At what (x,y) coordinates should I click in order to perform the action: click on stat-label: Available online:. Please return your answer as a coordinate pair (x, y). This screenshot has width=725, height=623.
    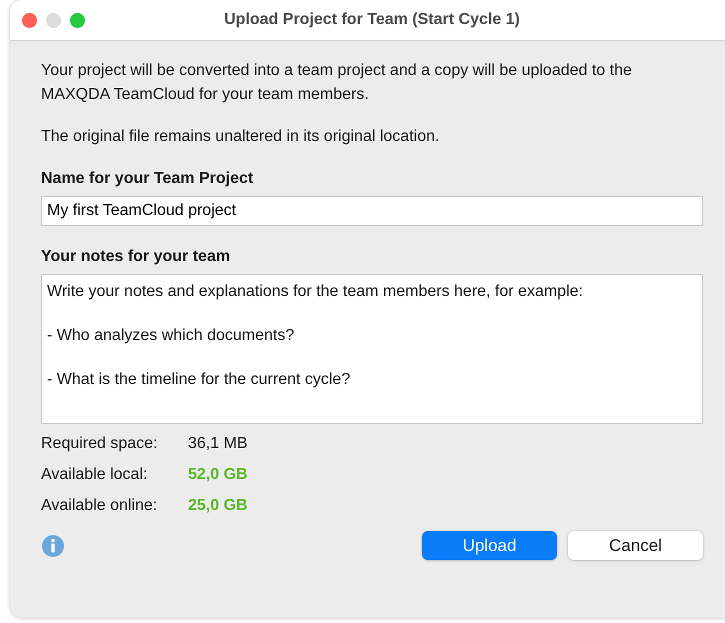
    Looking at the image, I should click on (99, 506).